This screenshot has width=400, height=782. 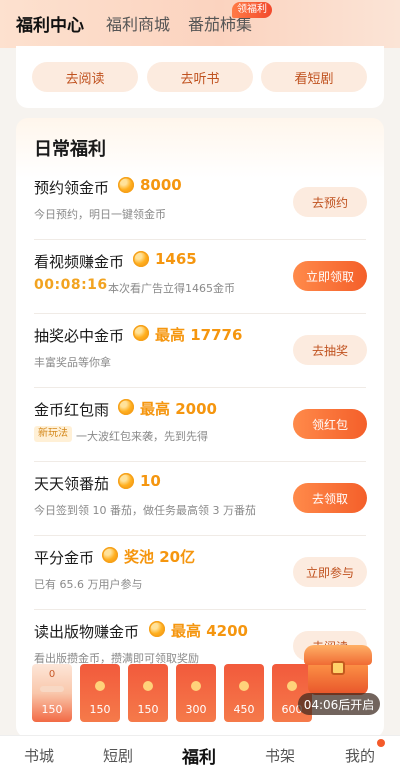 I want to click on task-title: 看视频赚金币, so click(x=79, y=262).